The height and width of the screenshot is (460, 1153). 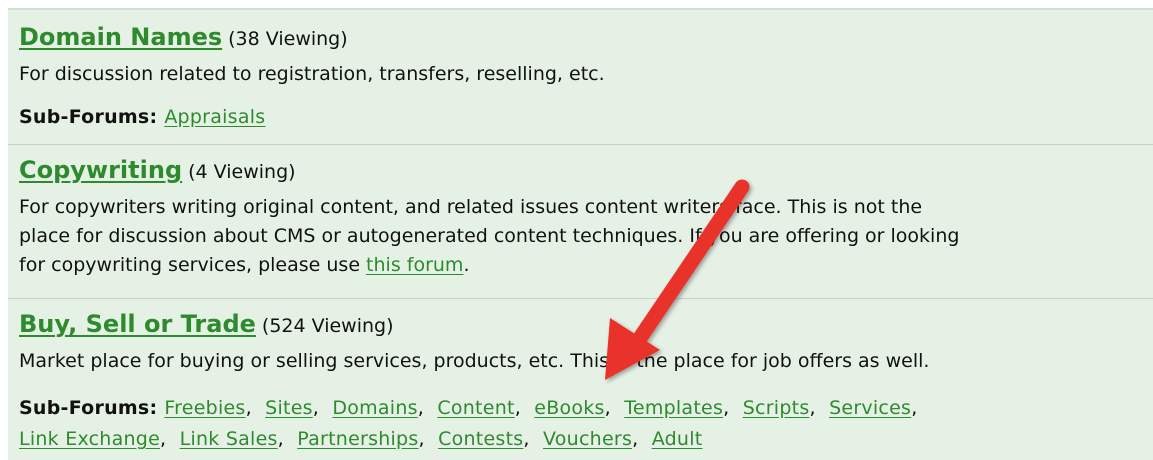 I want to click on subforums: Sub-Forums: Appraisals, so click(x=142, y=117).